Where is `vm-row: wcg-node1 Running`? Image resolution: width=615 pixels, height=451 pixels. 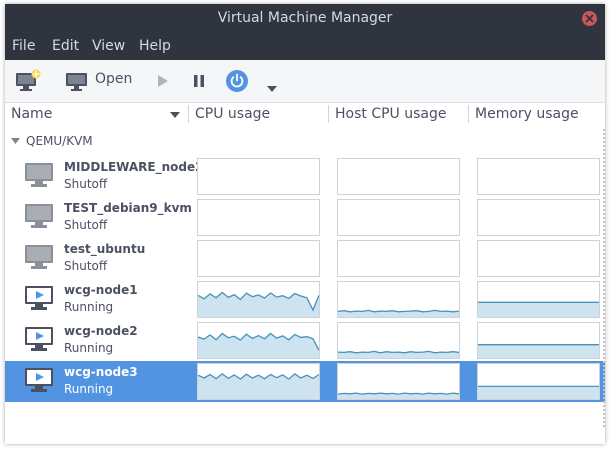
vm-row: wcg-node1 Running is located at coordinates (305, 299).